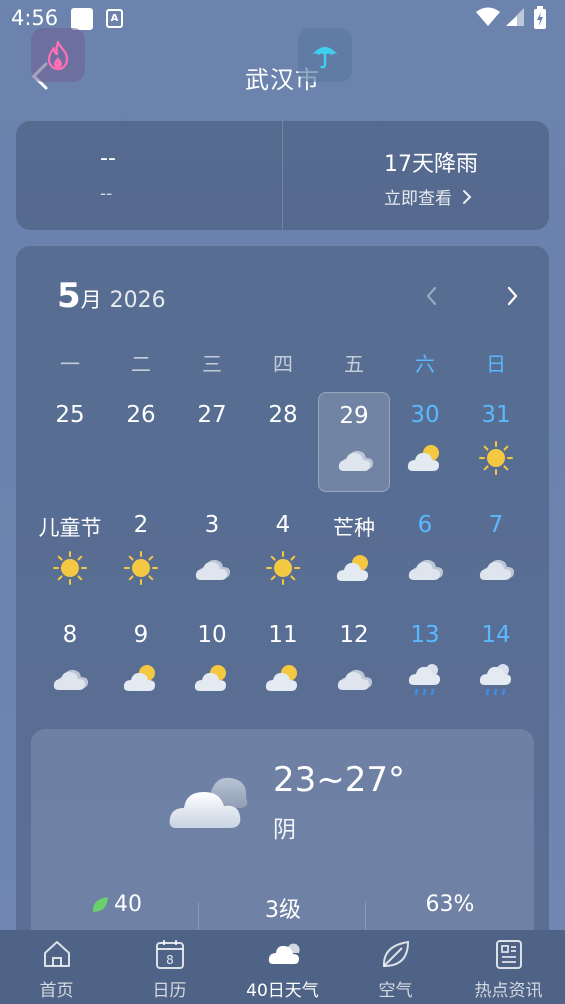  Describe the element at coordinates (56, 991) in the screenshot. I see `nav-home-label: 首页` at that location.